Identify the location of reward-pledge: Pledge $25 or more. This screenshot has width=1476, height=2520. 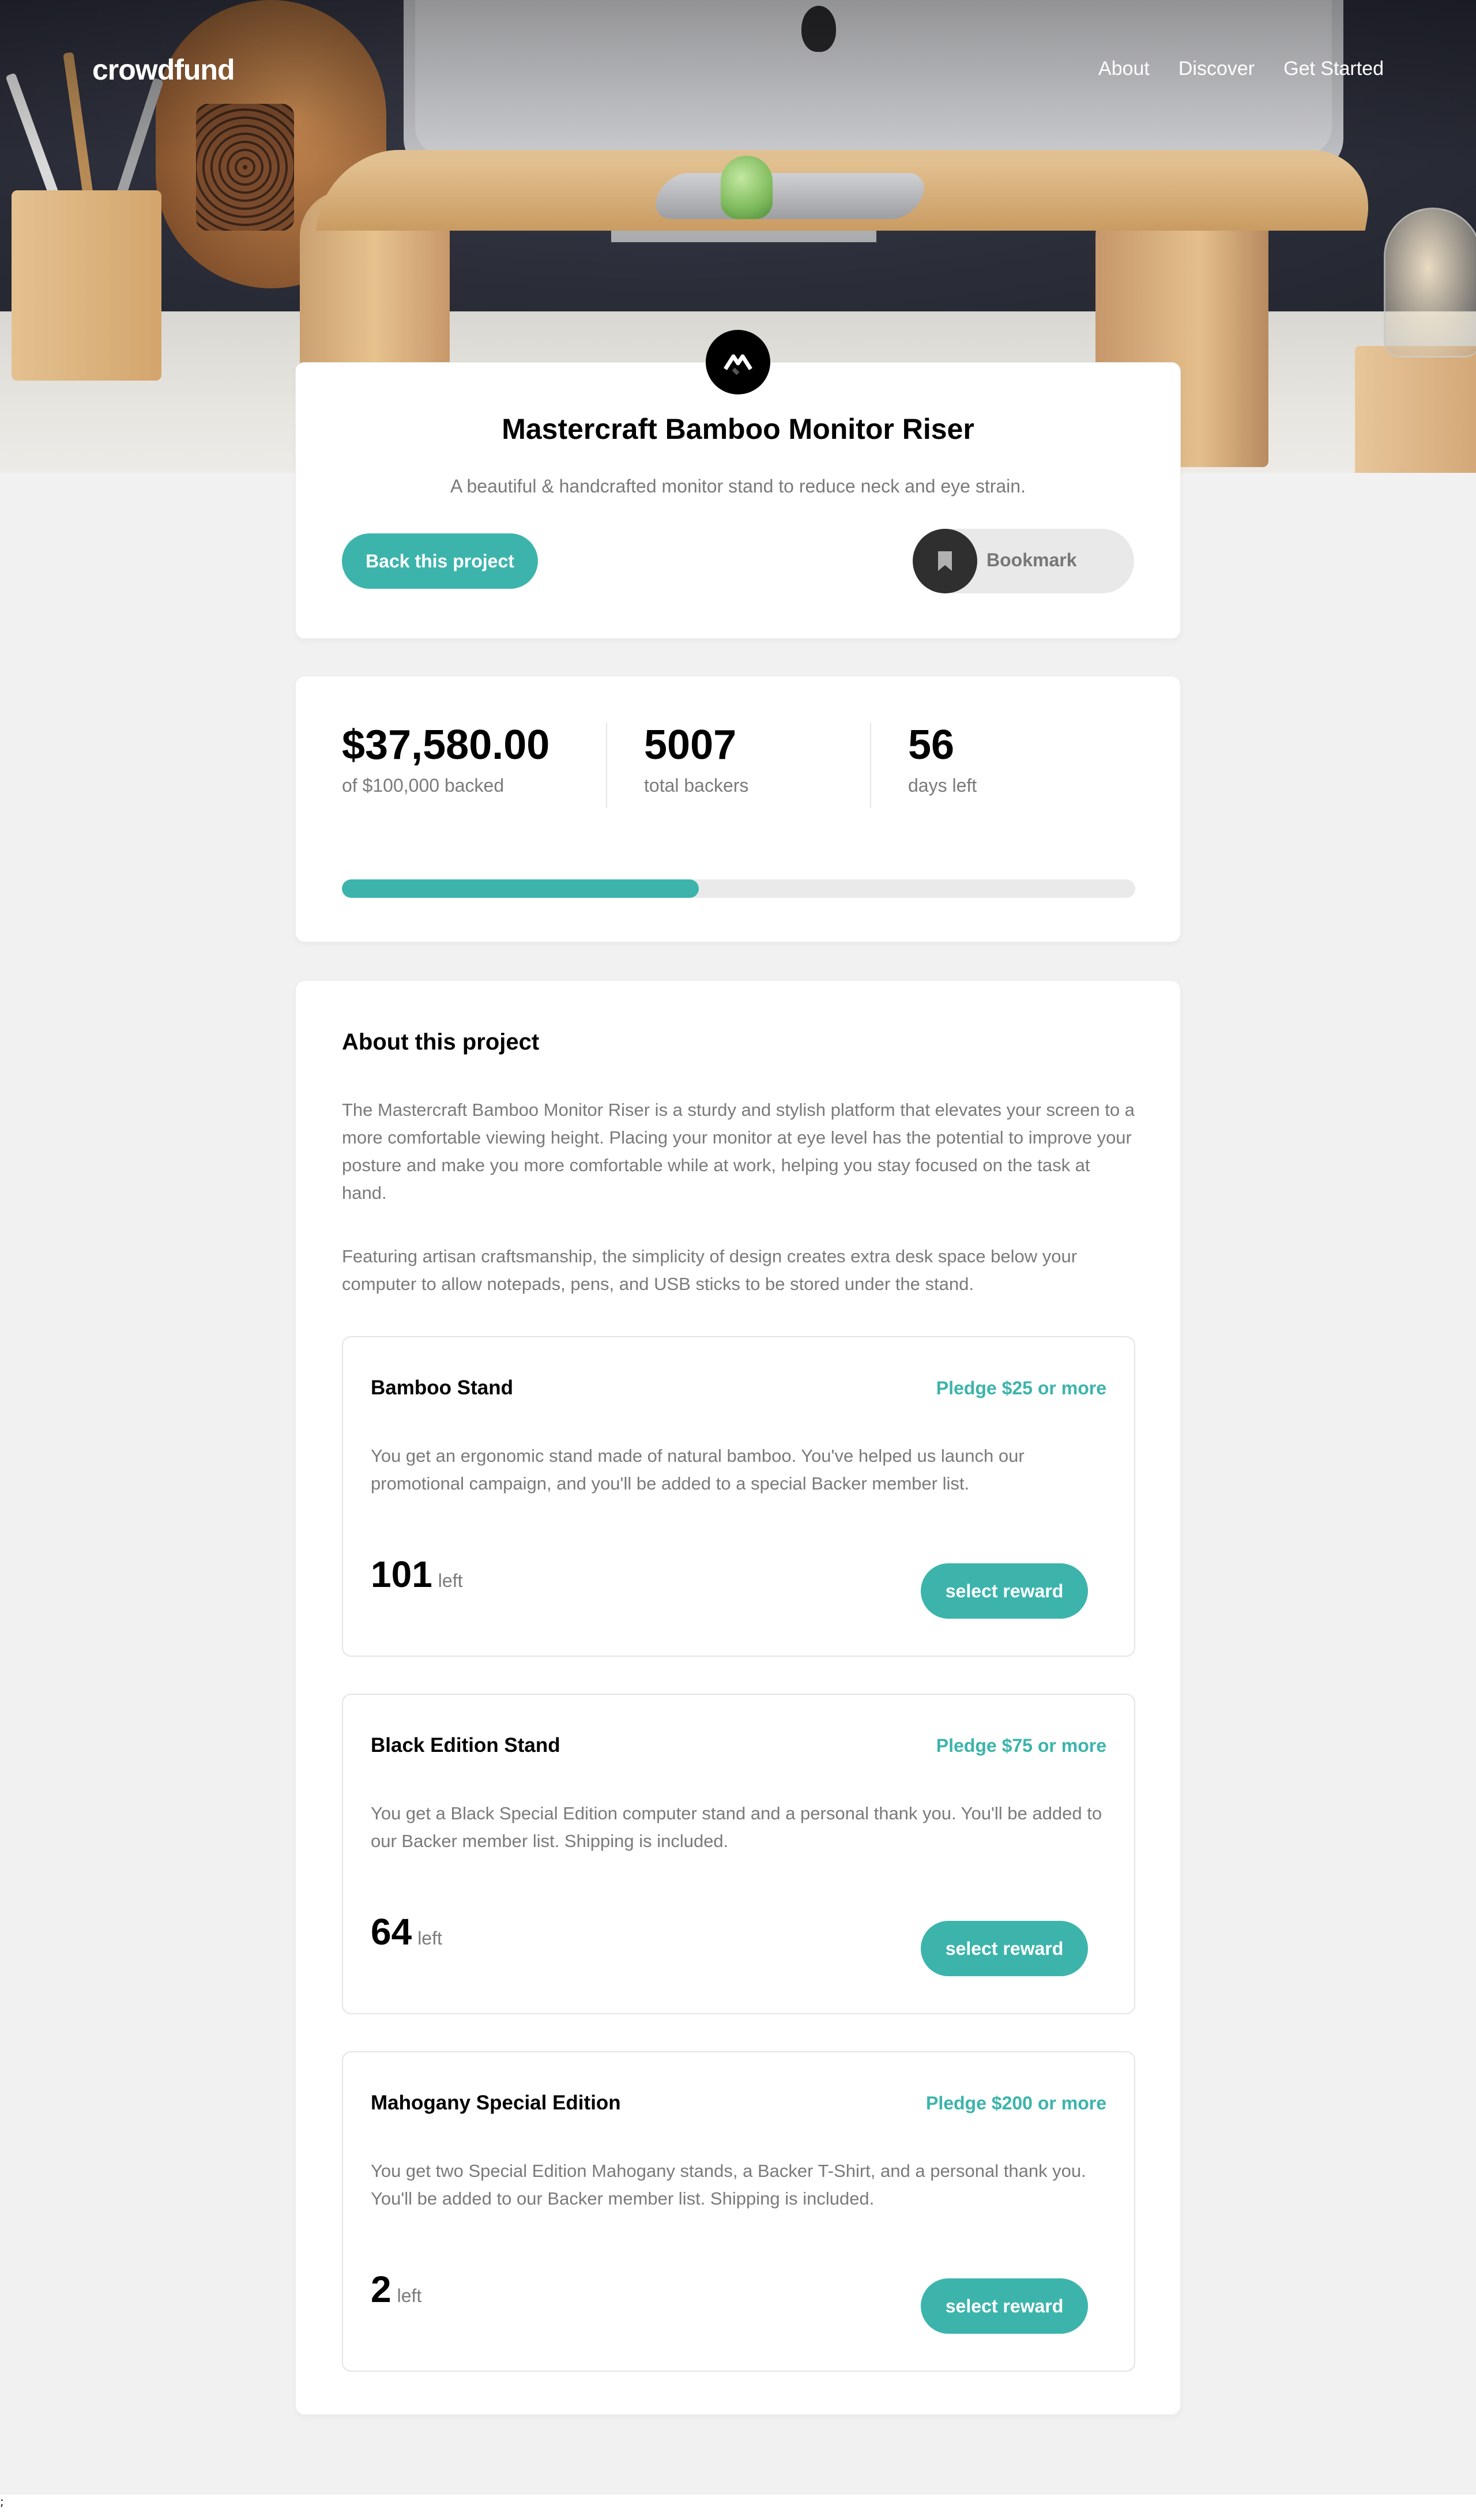
(1021, 1388).